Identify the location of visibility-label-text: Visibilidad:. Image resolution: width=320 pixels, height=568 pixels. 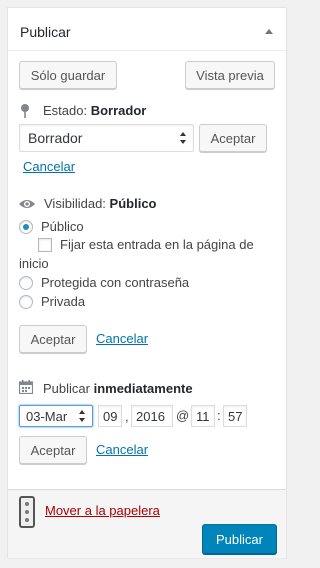
(75, 203).